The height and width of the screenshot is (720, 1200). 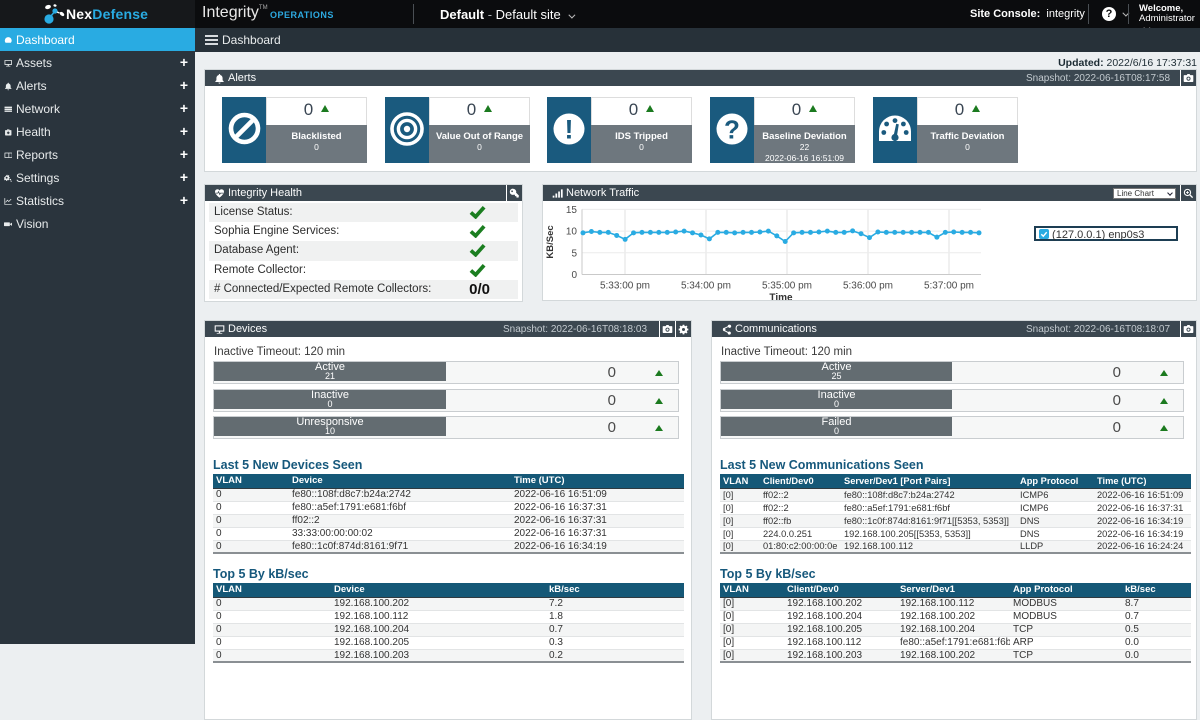 What do you see at coordinates (572, 232) in the screenshot?
I see `svg-text: 10` at bounding box center [572, 232].